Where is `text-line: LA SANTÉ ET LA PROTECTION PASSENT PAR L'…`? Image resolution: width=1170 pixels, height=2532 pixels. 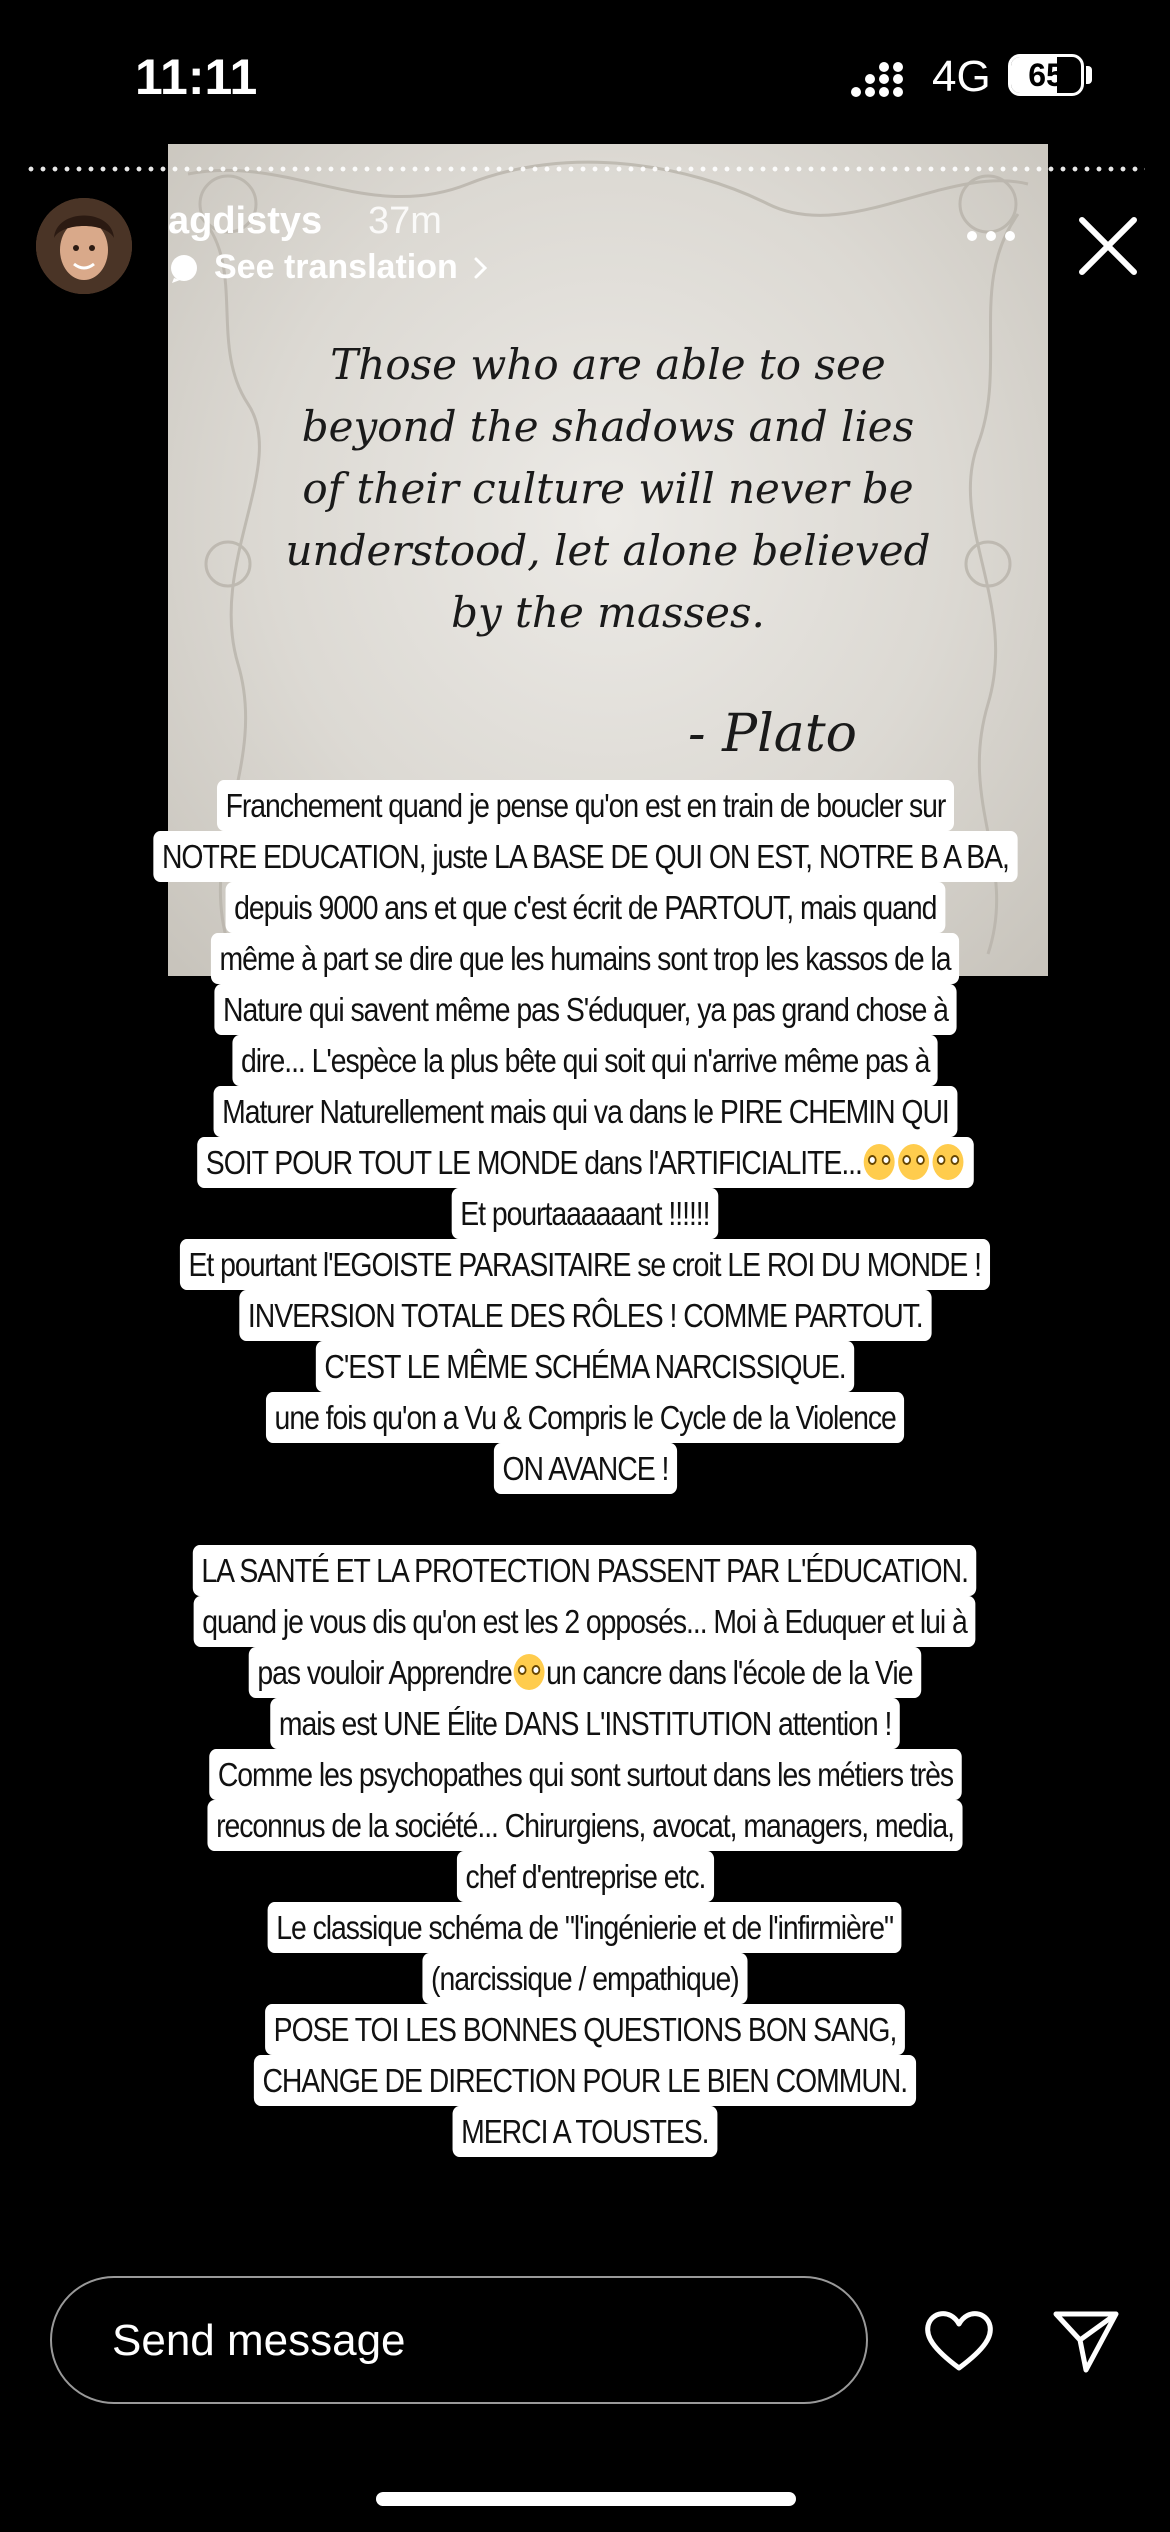
text-line: LA SANTÉ ET LA PROTECTION PASSENT PAR L'… is located at coordinates (585, 1570).